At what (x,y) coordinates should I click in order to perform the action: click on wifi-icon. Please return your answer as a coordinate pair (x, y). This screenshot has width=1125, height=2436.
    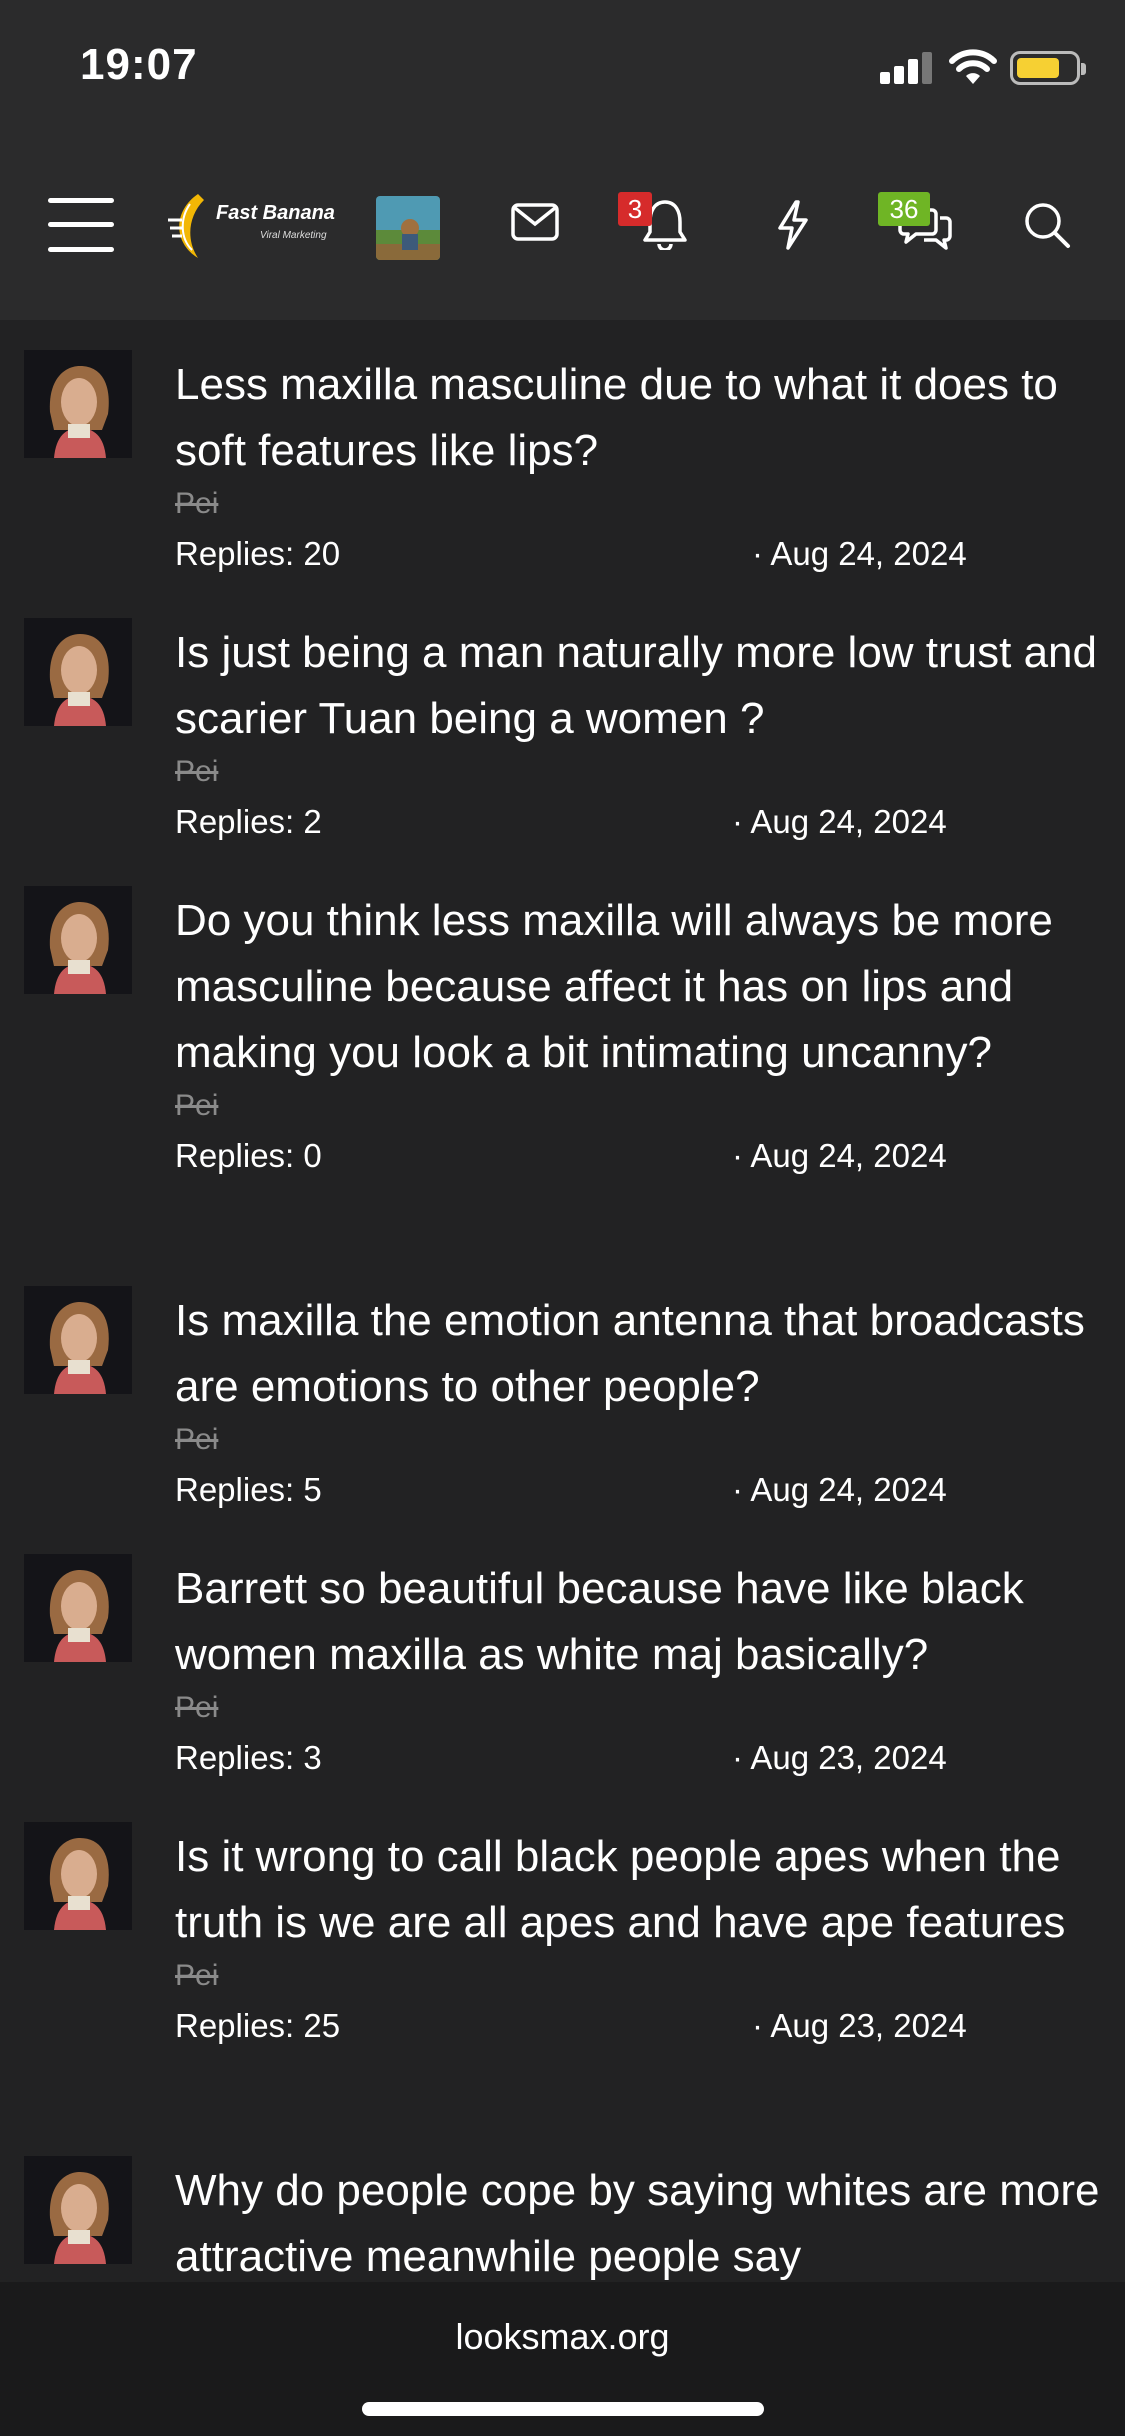
    Looking at the image, I should click on (973, 67).